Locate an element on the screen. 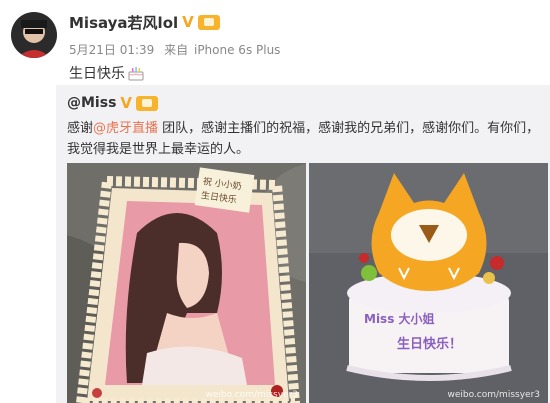  post-text-content: 生日快乐 is located at coordinates (97, 74).